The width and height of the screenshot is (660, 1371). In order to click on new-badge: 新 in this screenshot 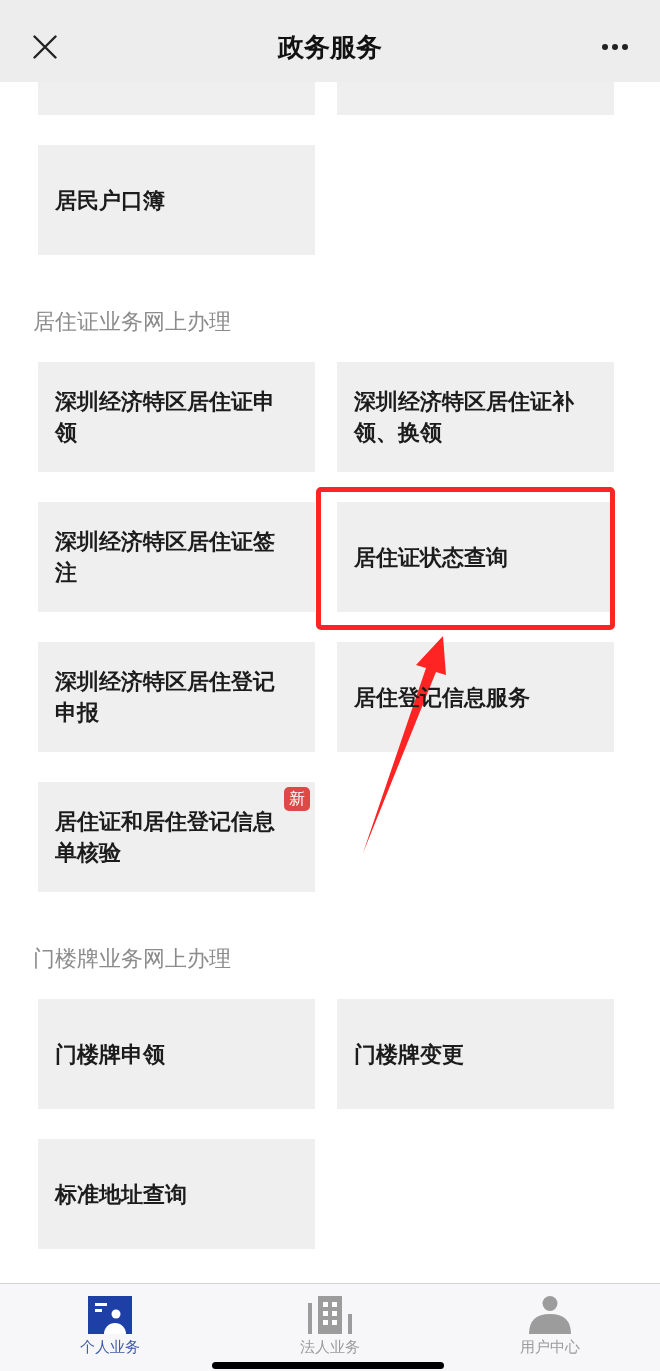, I will do `click(297, 799)`.